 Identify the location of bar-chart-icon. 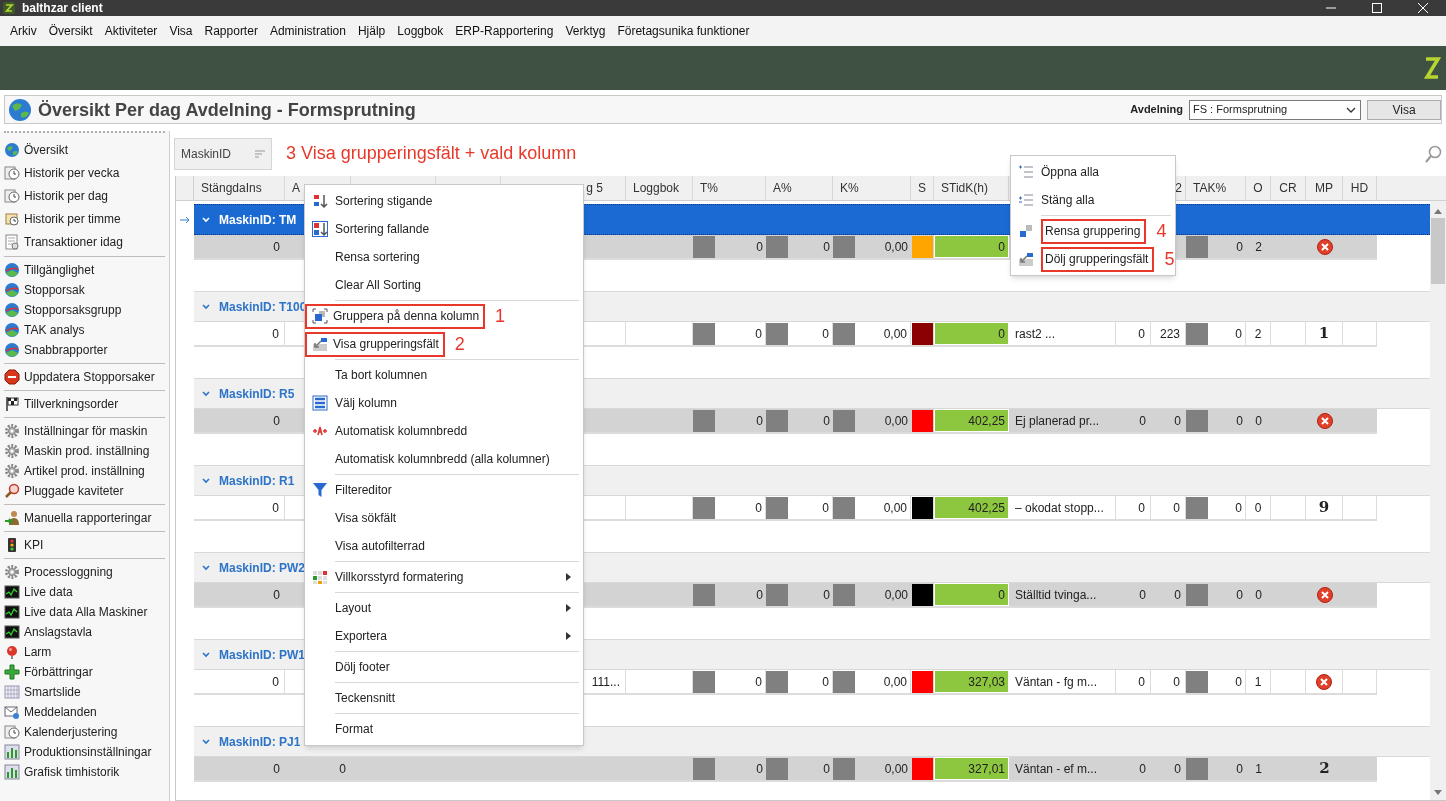
(12, 752).